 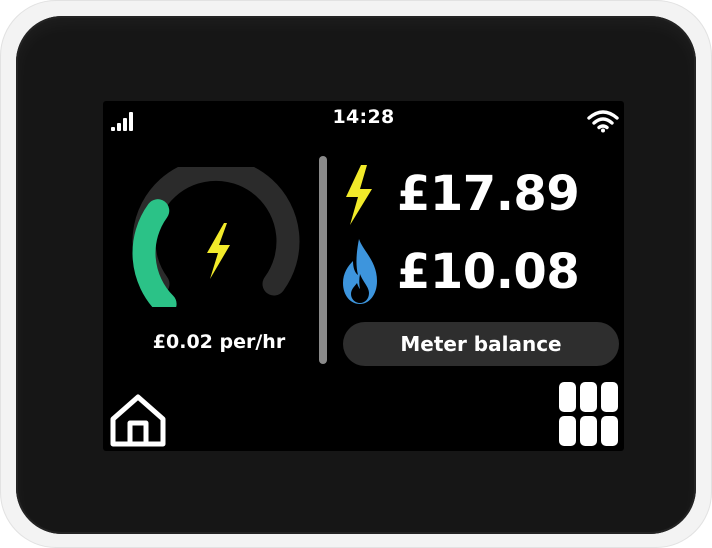 I want to click on clock-time: 14:28, so click(x=363, y=117).